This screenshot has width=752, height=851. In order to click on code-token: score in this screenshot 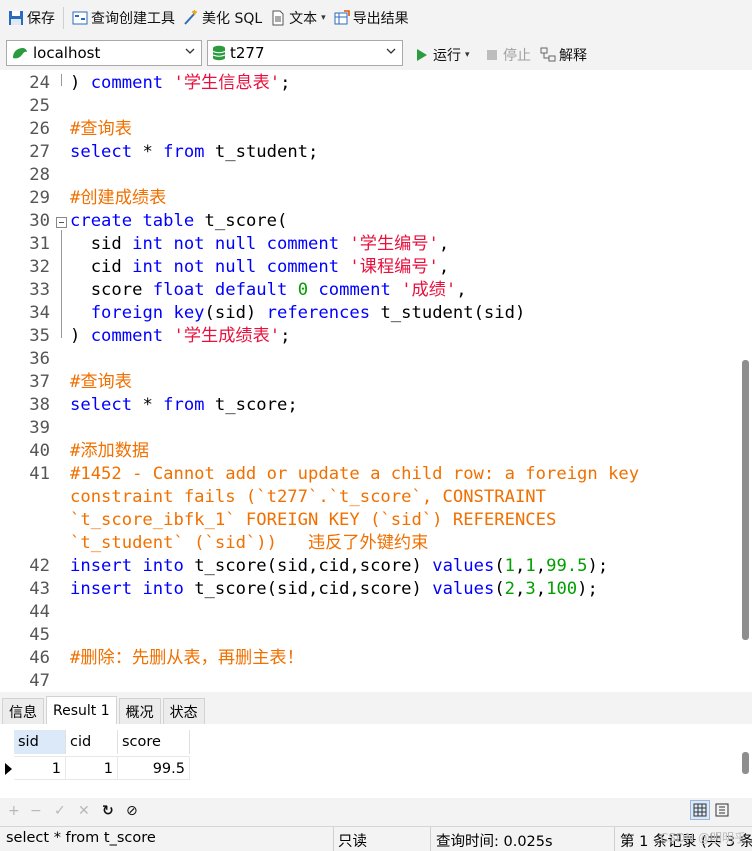, I will do `click(111, 290)`.